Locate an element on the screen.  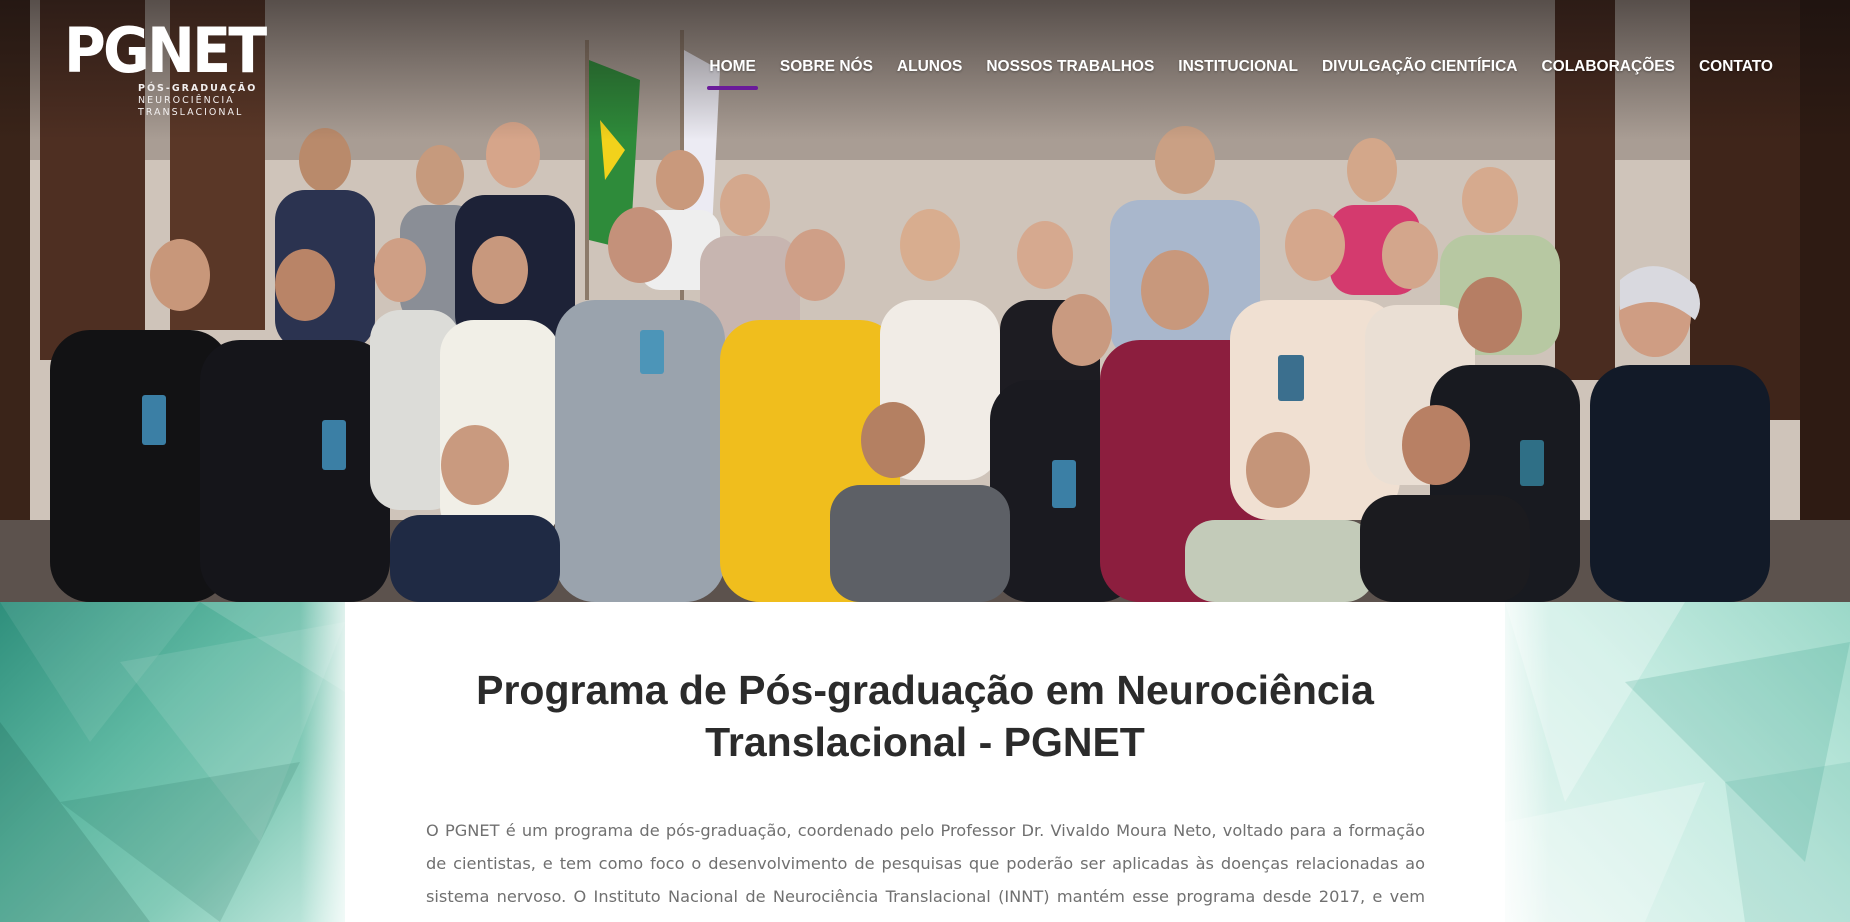
logo-wordmark: PGNET is located at coordinates (165, 50).